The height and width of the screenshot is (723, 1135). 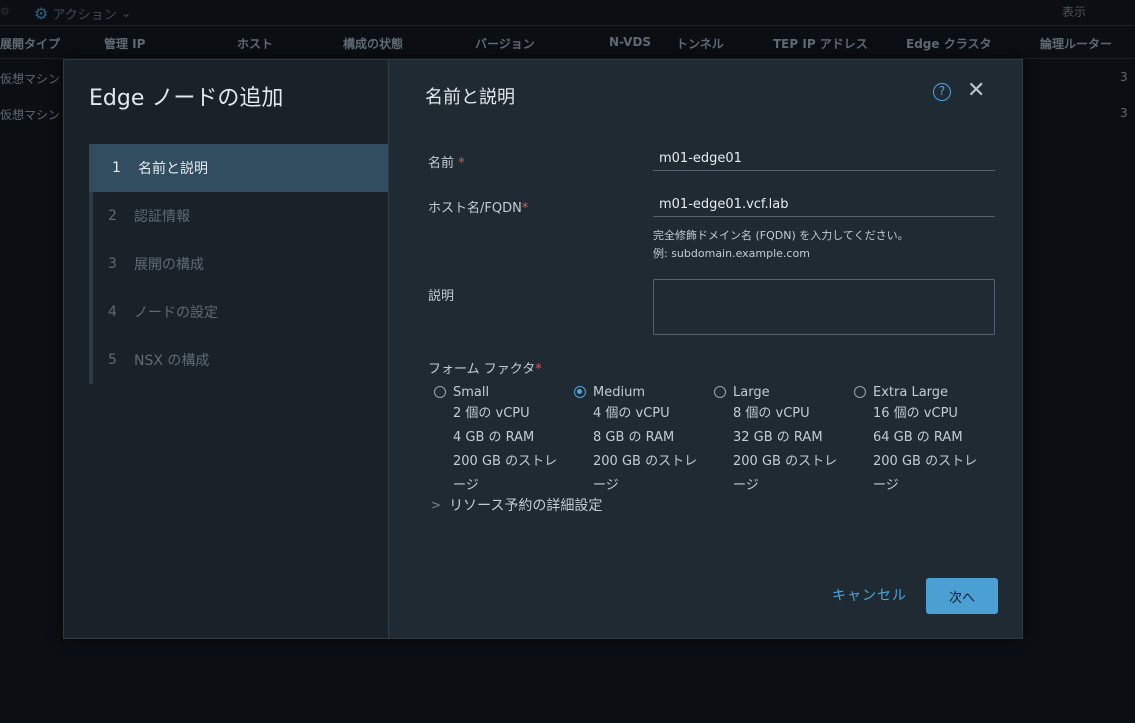 What do you see at coordinates (820, 43) in the screenshot?
I see `column-header: TEP IP アドレス` at bounding box center [820, 43].